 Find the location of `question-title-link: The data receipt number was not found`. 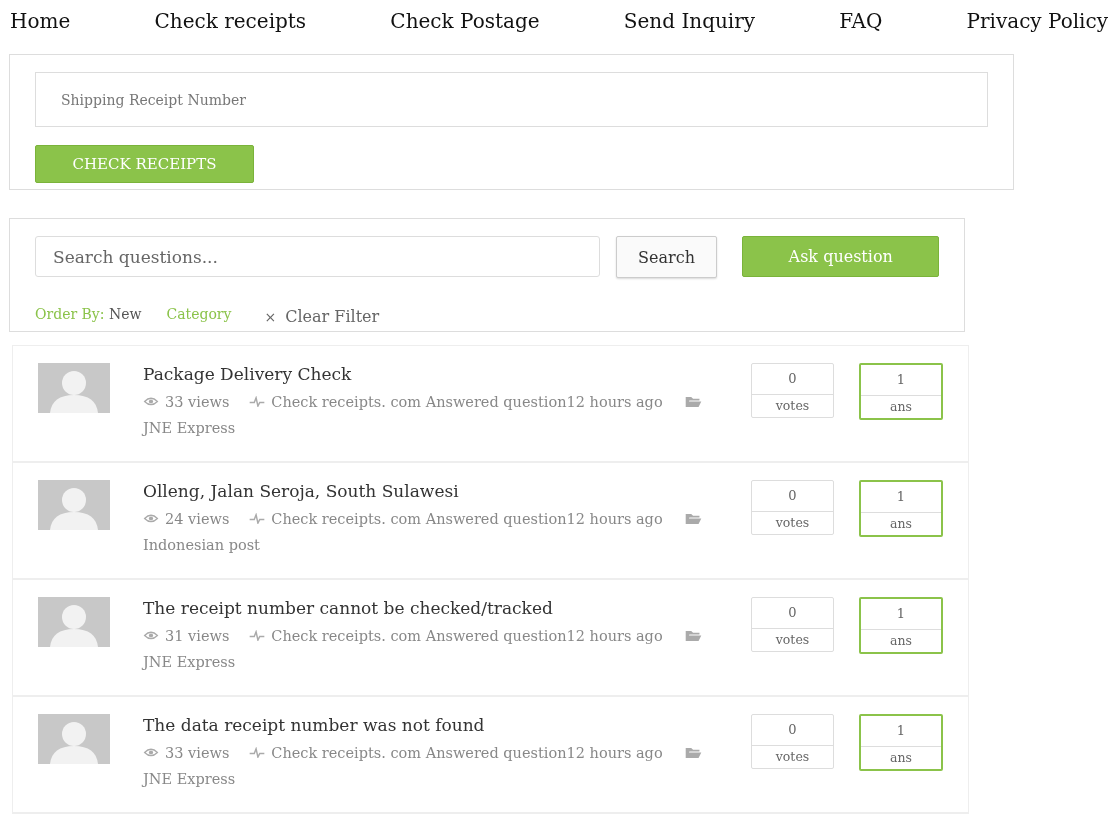

question-title-link: The data receipt number was not found is located at coordinates (428, 725).